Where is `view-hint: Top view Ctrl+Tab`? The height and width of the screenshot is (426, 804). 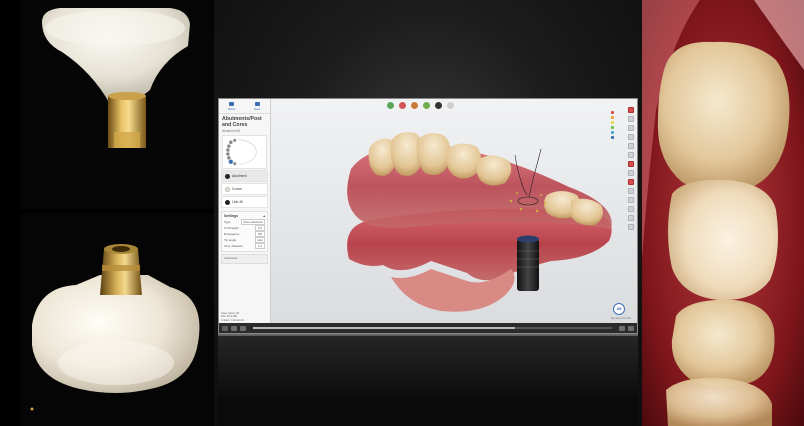 view-hint: Top view Ctrl+Tab is located at coordinates (620, 318).